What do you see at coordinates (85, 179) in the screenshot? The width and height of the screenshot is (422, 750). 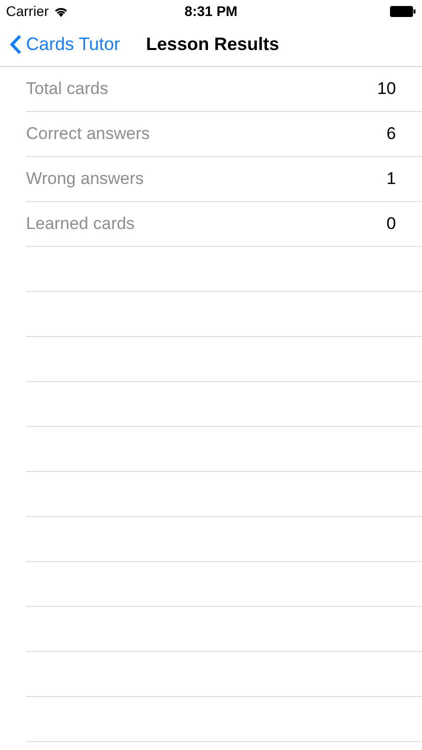 I see `row-label: Wrong answers` at bounding box center [85, 179].